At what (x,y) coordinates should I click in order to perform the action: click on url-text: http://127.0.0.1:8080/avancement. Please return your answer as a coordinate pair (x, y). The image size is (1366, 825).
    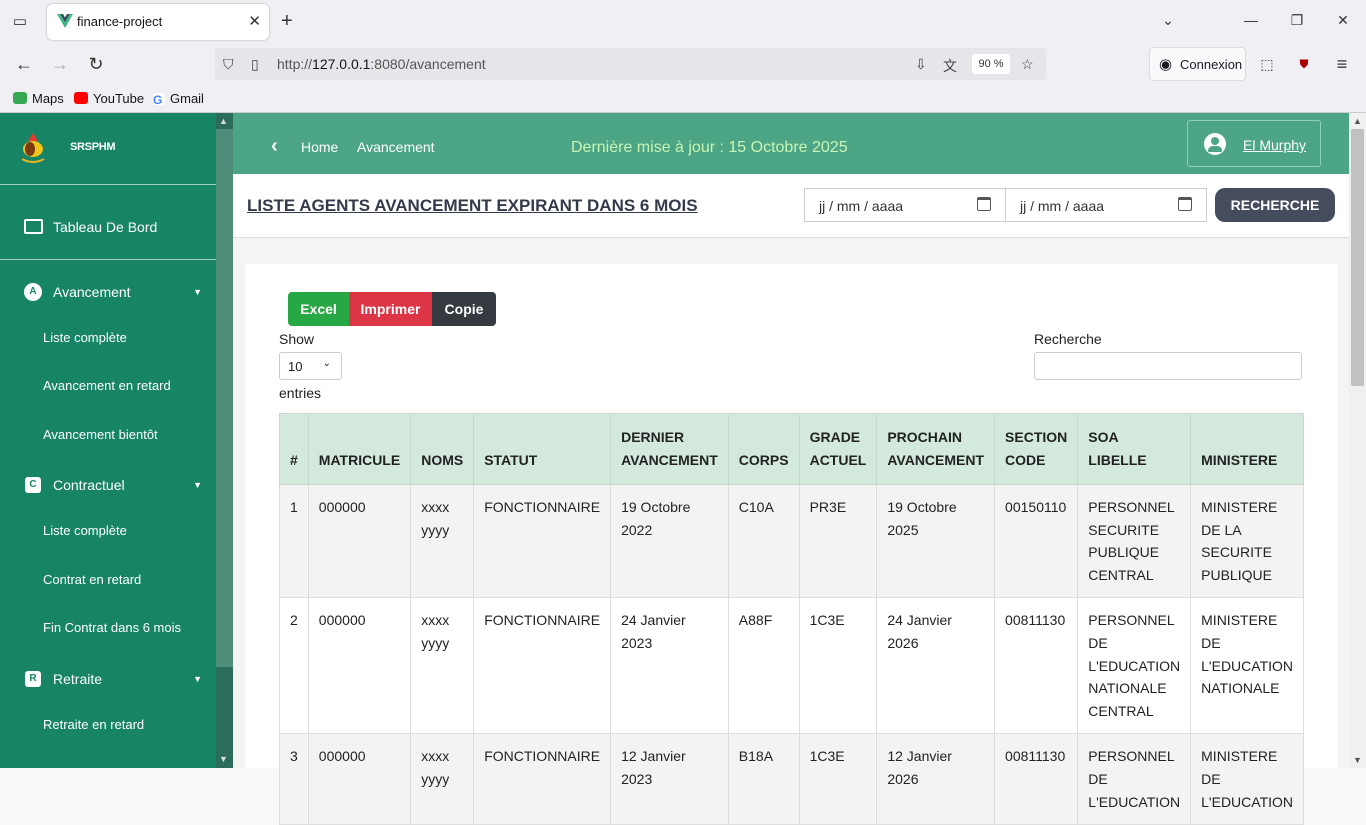
    Looking at the image, I should click on (381, 64).